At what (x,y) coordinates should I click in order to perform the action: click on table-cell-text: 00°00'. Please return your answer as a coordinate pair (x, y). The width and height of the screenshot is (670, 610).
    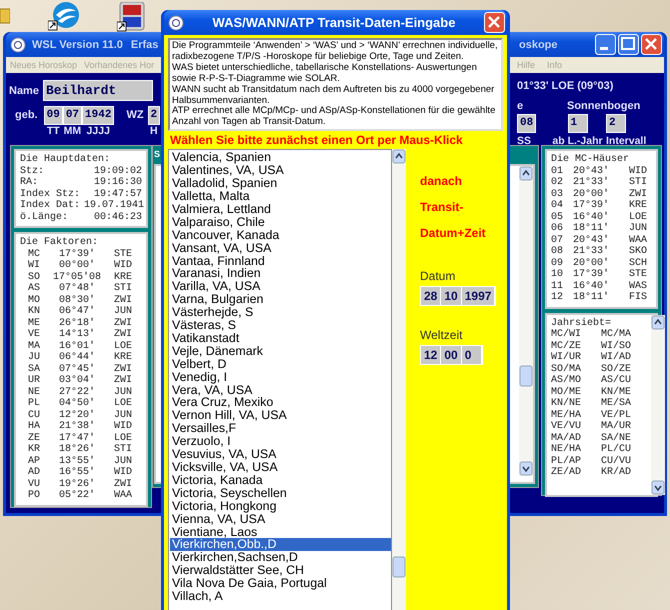
    Looking at the image, I should click on (77, 266).